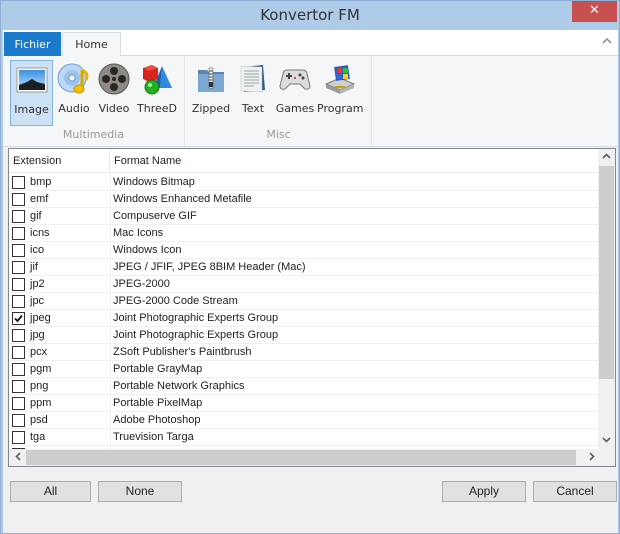  I want to click on list-item: tga Truevision Targa, so click(304, 437).